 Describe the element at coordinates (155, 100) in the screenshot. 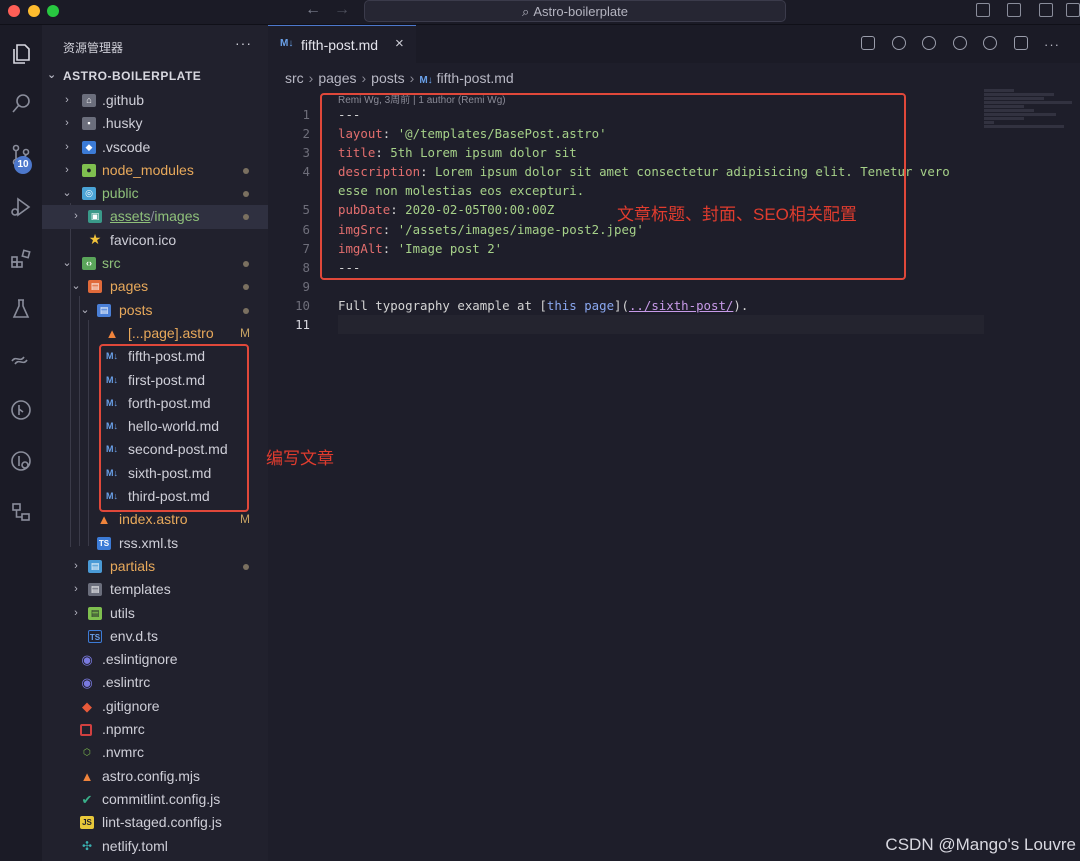

I see `tree-item-github: › ⌂ .github` at that location.